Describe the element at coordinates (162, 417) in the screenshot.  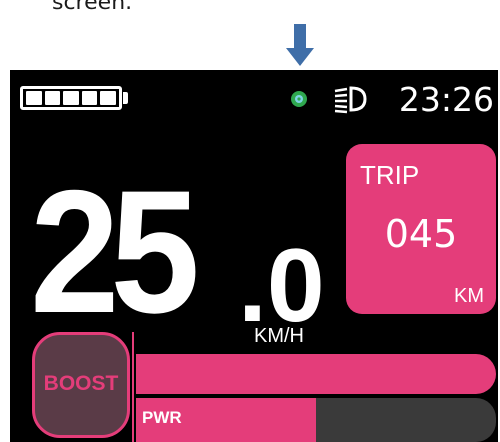
I see `pwr-label: PWR` at that location.